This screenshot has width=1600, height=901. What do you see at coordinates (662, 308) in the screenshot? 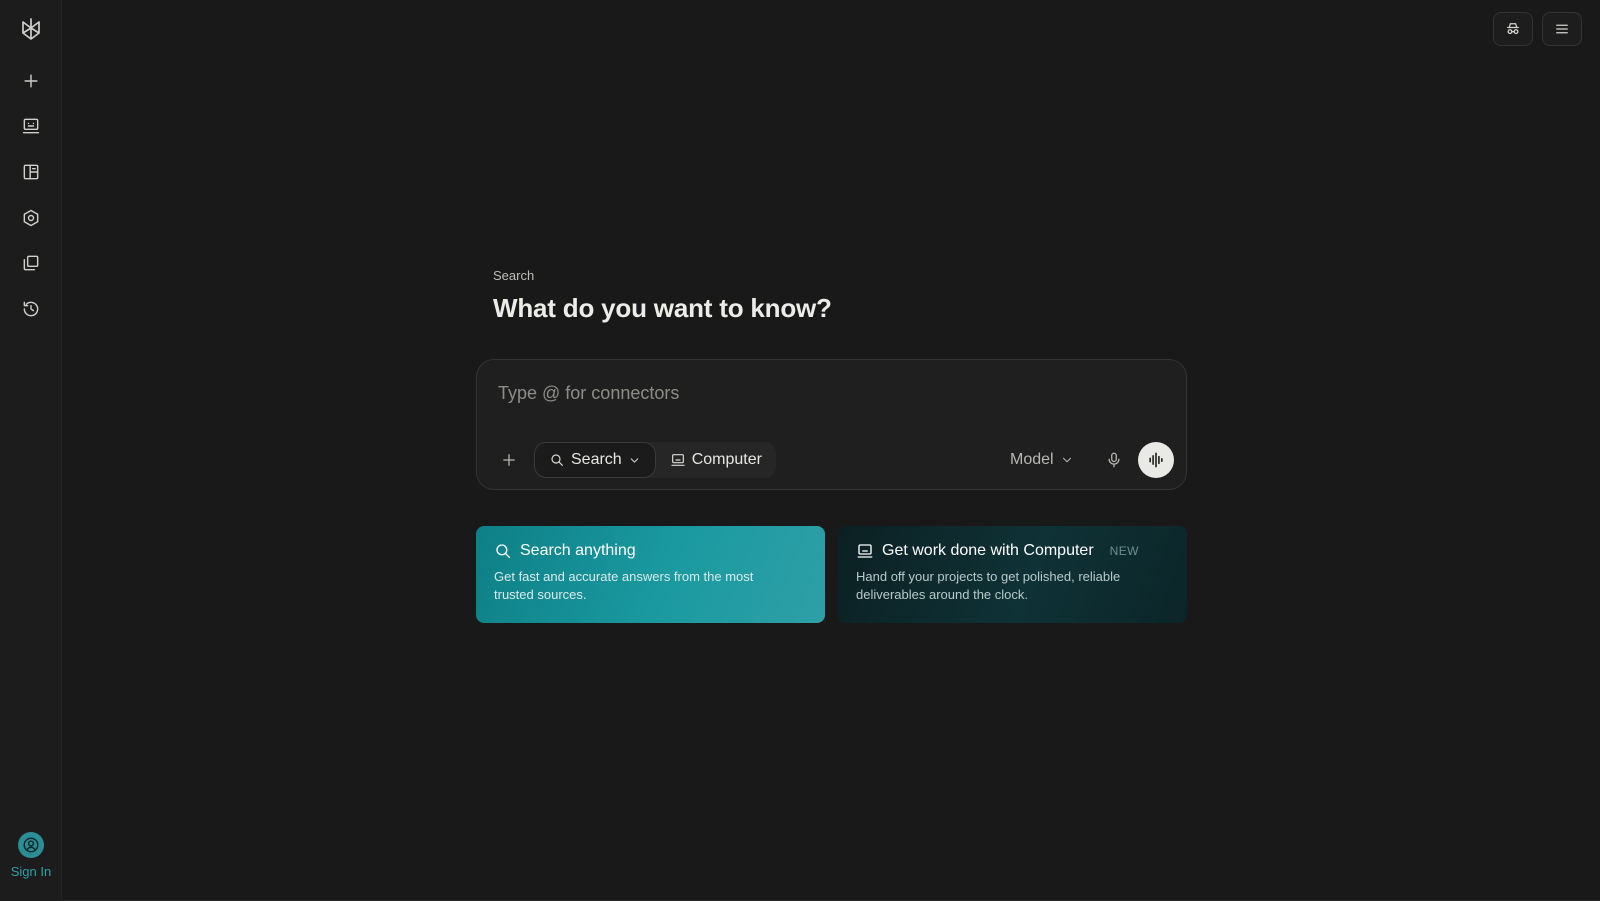
I see `page-title: What do you want to know?` at bounding box center [662, 308].